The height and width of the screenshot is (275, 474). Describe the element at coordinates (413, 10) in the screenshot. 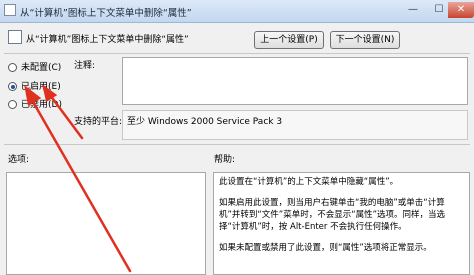

I see `minimize-button: —` at that location.